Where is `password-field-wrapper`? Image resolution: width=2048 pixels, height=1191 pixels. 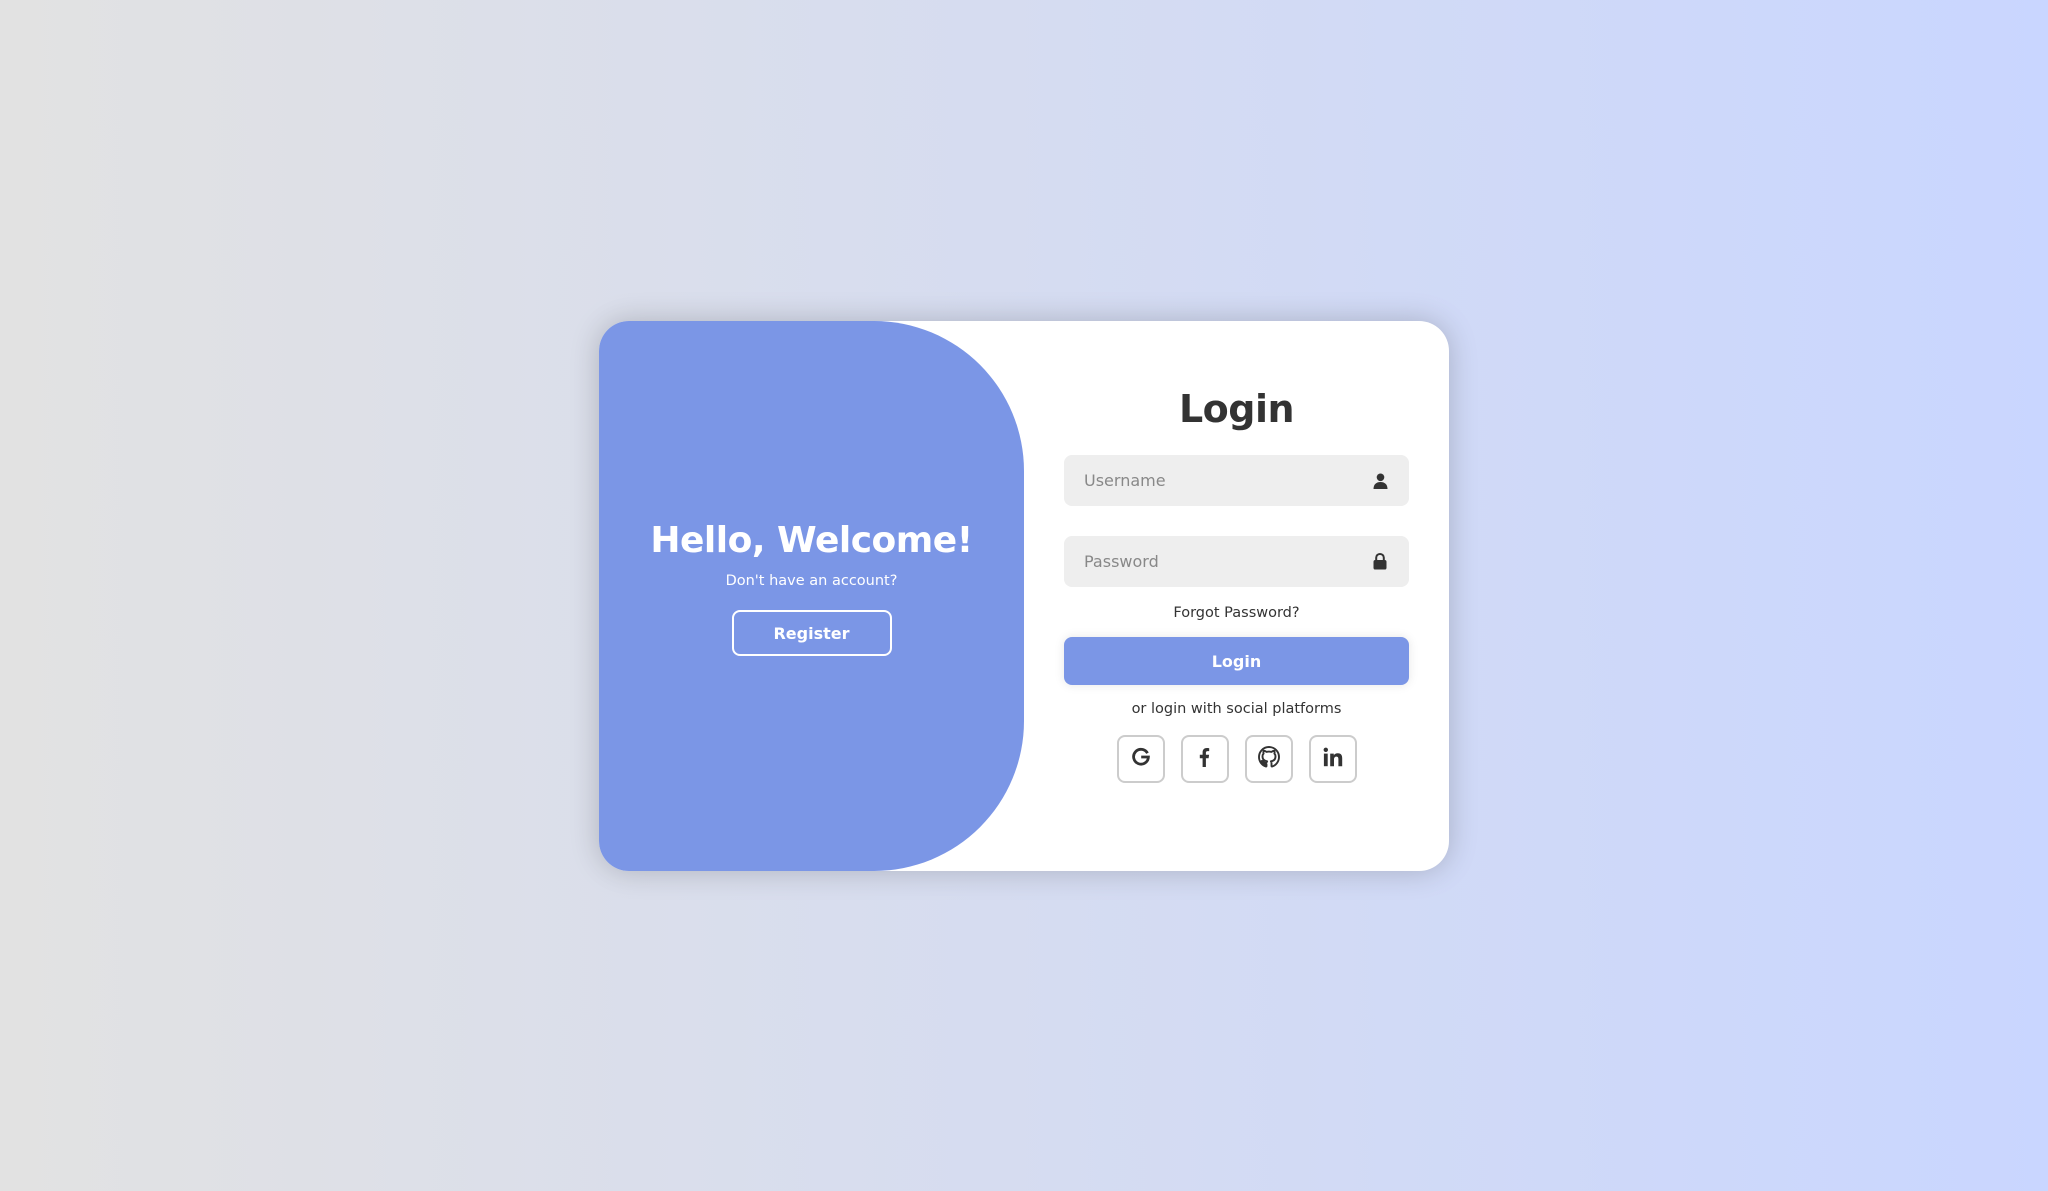 password-field-wrapper is located at coordinates (1236, 561).